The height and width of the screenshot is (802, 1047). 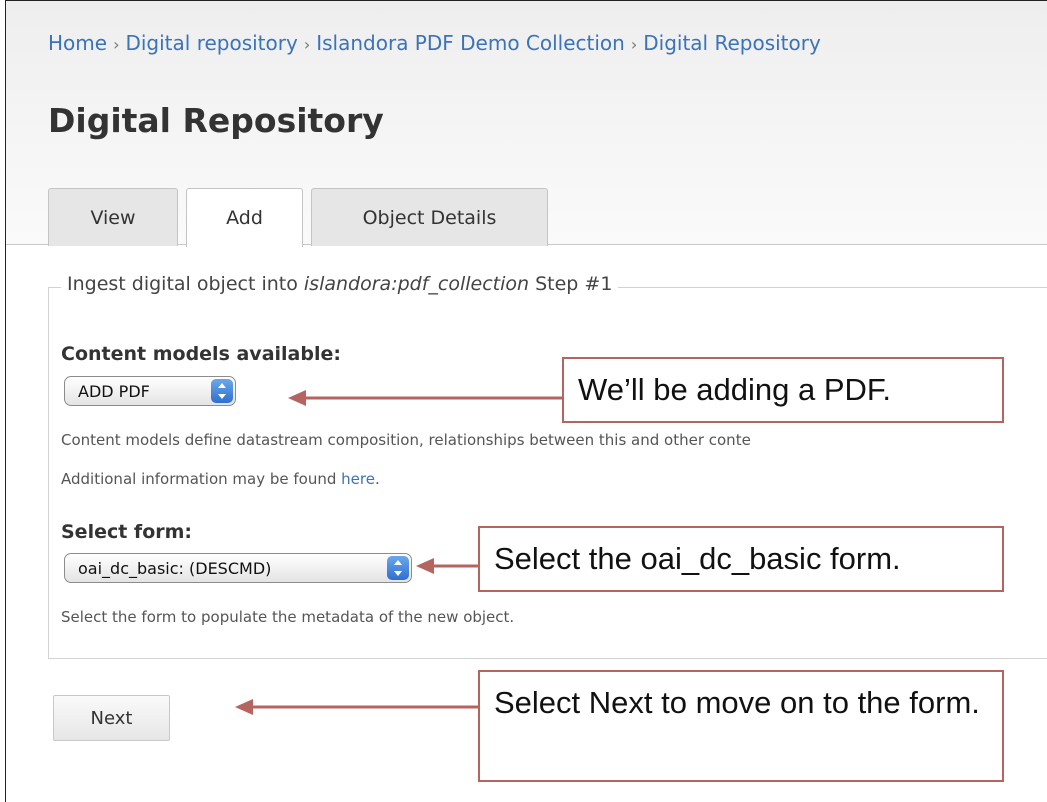 What do you see at coordinates (127, 532) in the screenshot?
I see `select-form-label: Select form:` at bounding box center [127, 532].